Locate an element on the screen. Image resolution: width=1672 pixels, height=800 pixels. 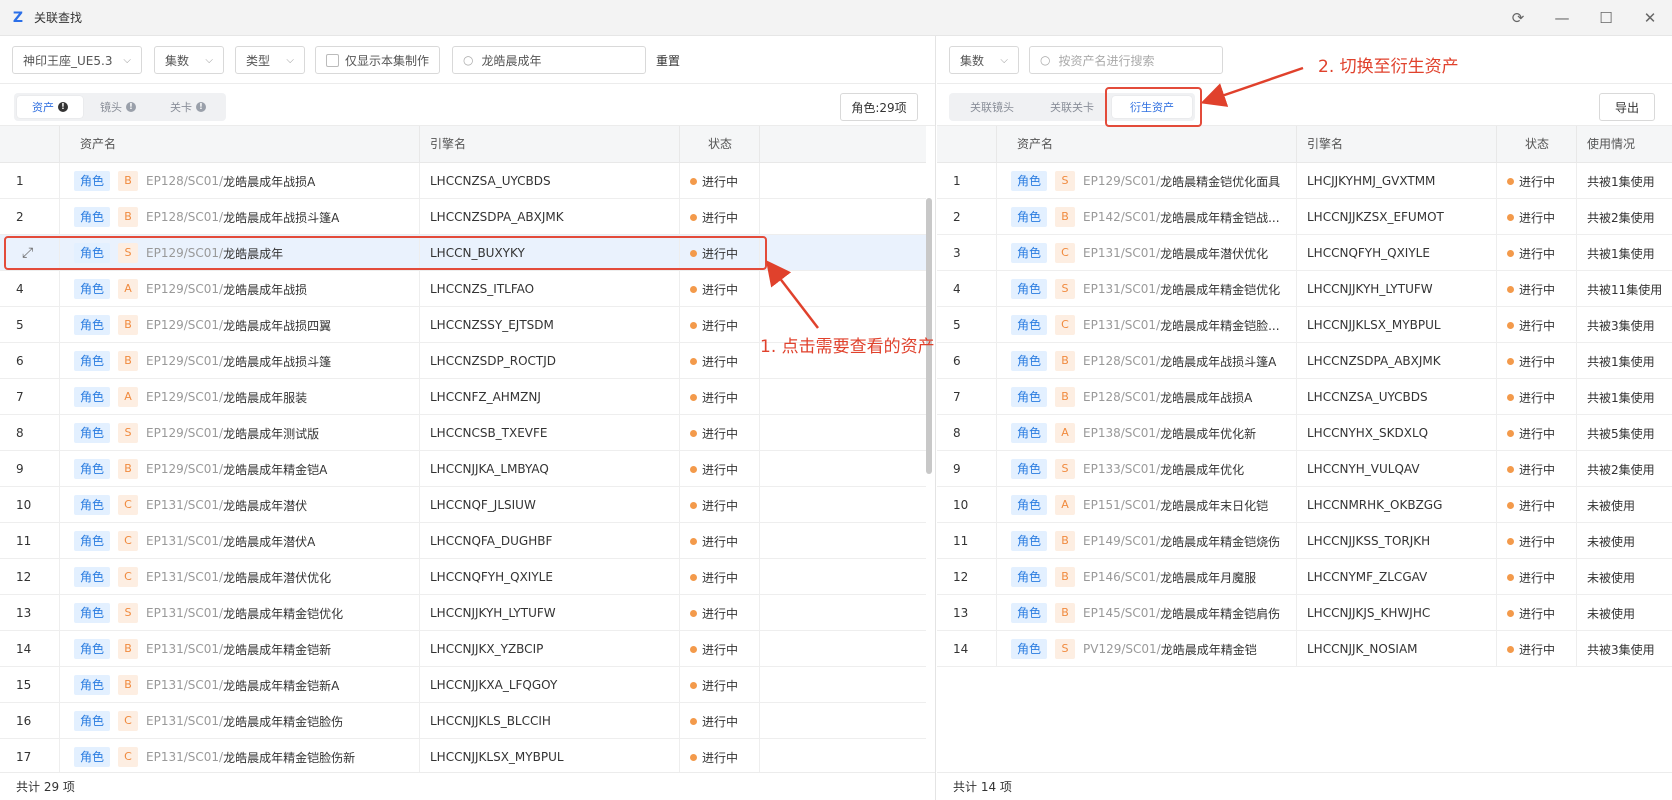
project-select: 神印王座_UE5.3 ⌵ is located at coordinates (77, 60).